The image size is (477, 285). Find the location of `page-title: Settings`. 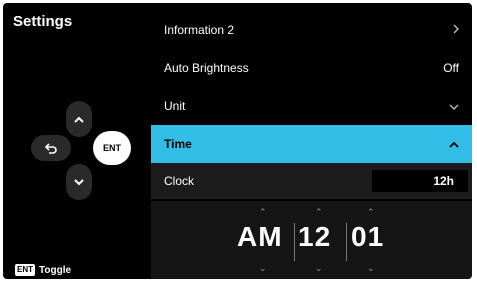

page-title: Settings is located at coordinates (43, 21).